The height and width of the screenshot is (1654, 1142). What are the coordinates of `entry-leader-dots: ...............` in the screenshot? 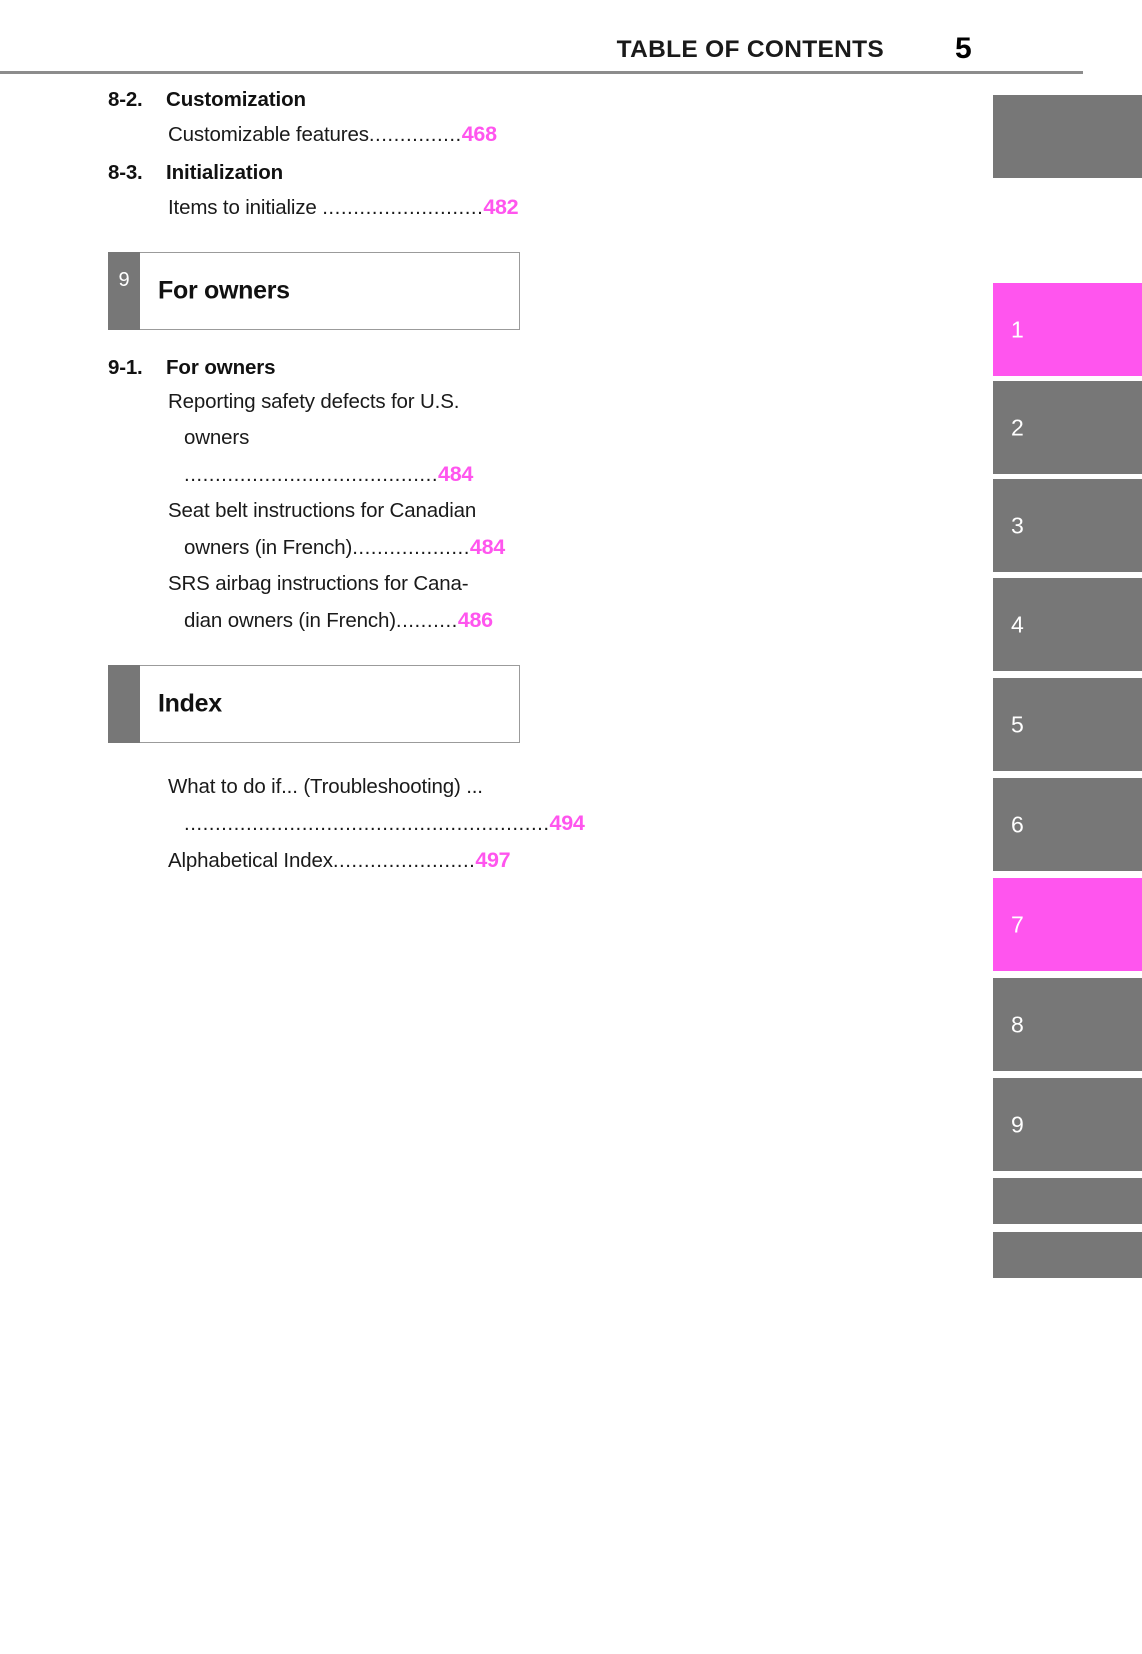 It's located at (415, 134).